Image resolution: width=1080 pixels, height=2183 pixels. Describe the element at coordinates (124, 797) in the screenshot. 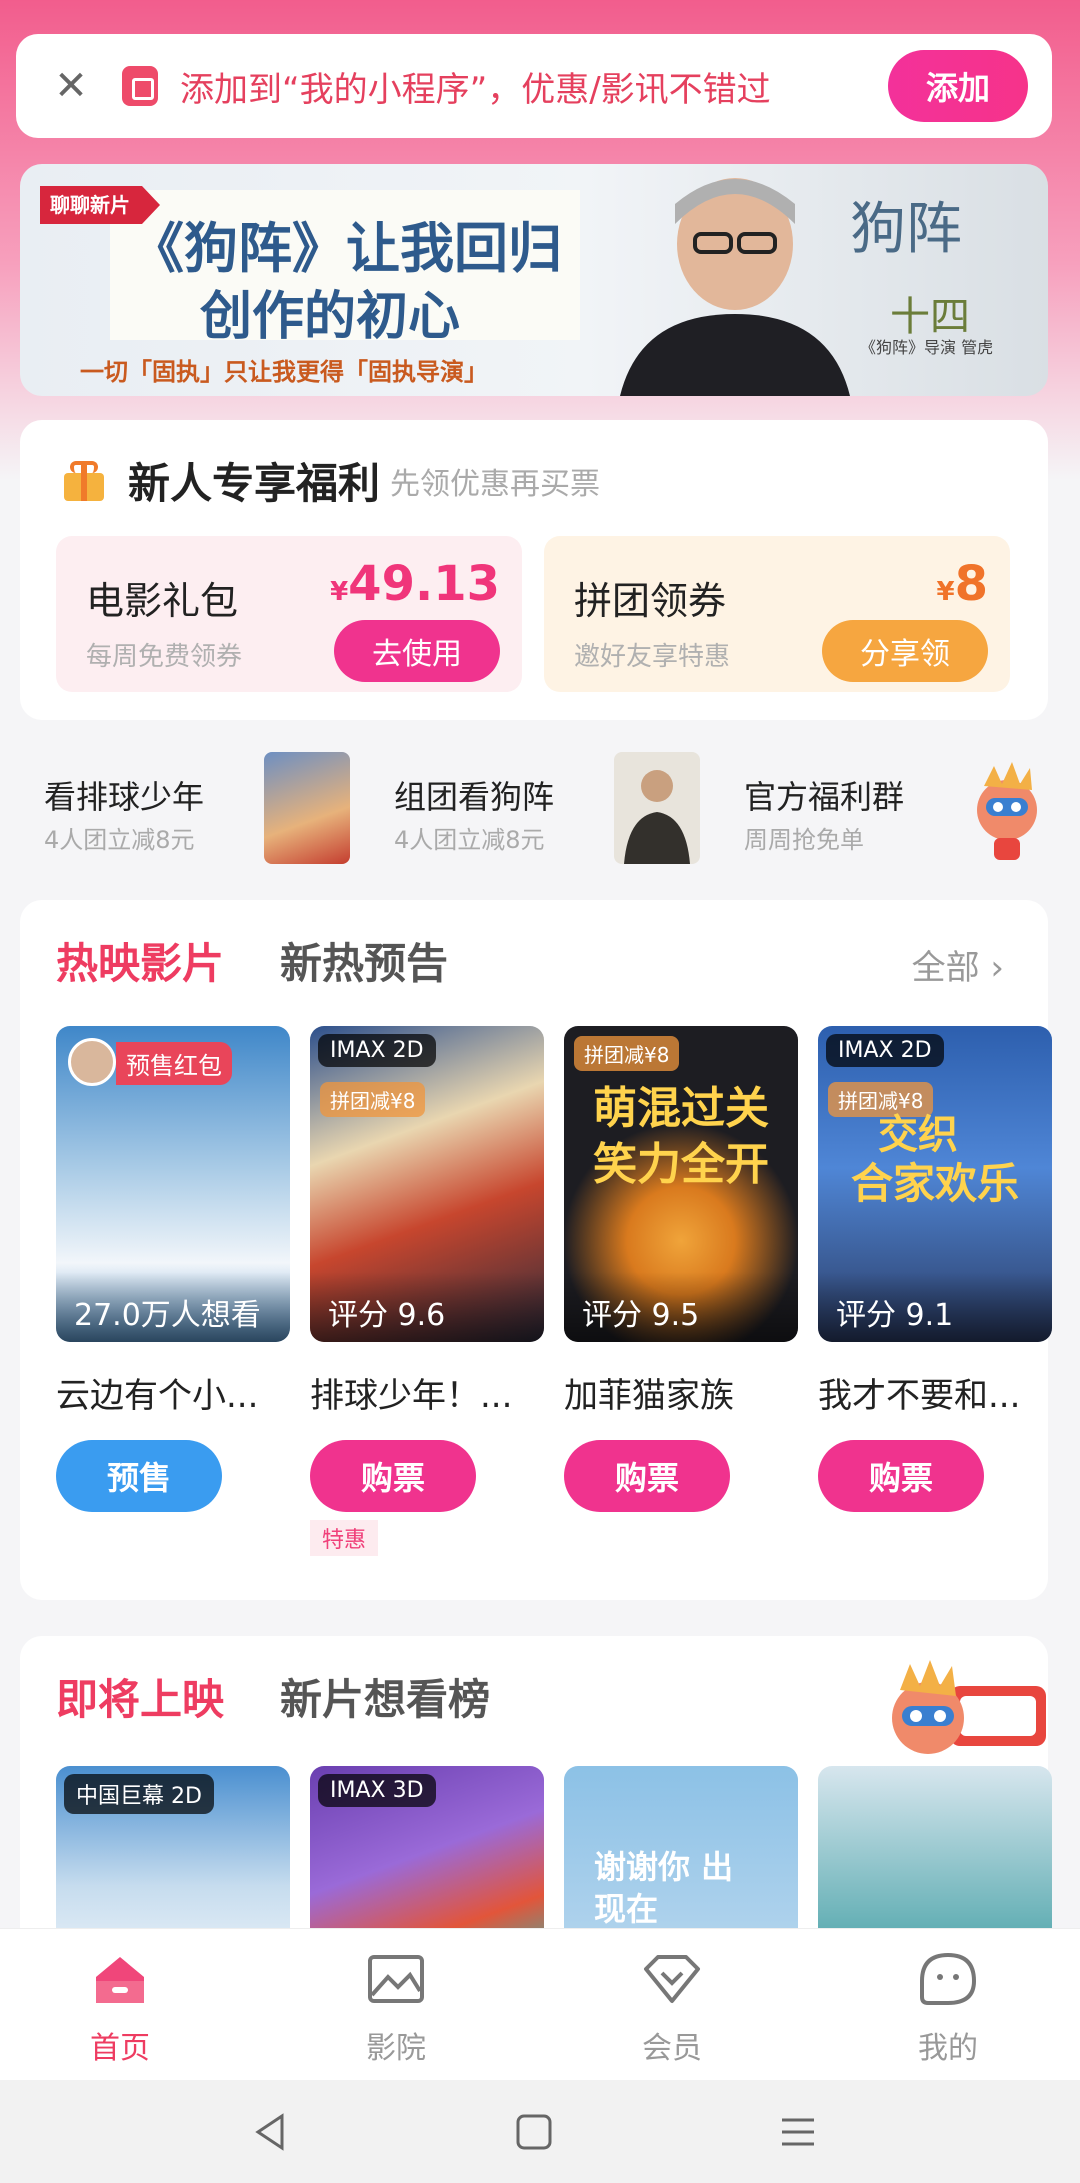

I see `promo-title: 看排球少年` at that location.